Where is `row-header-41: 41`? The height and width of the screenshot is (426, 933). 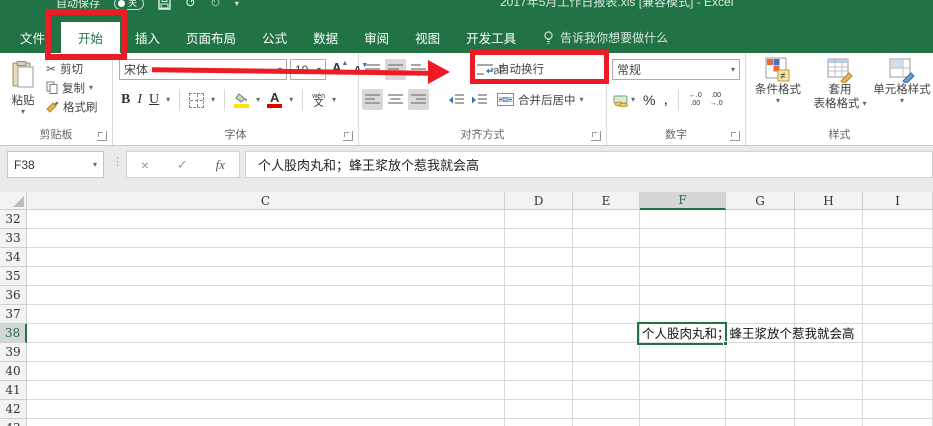
row-header-41: 41 is located at coordinates (13, 390).